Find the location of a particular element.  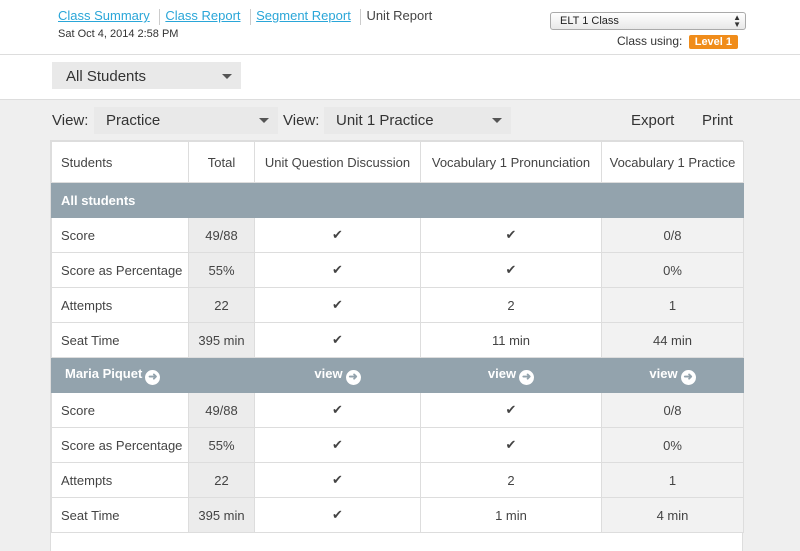

value-cell: 44 min is located at coordinates (672, 340).